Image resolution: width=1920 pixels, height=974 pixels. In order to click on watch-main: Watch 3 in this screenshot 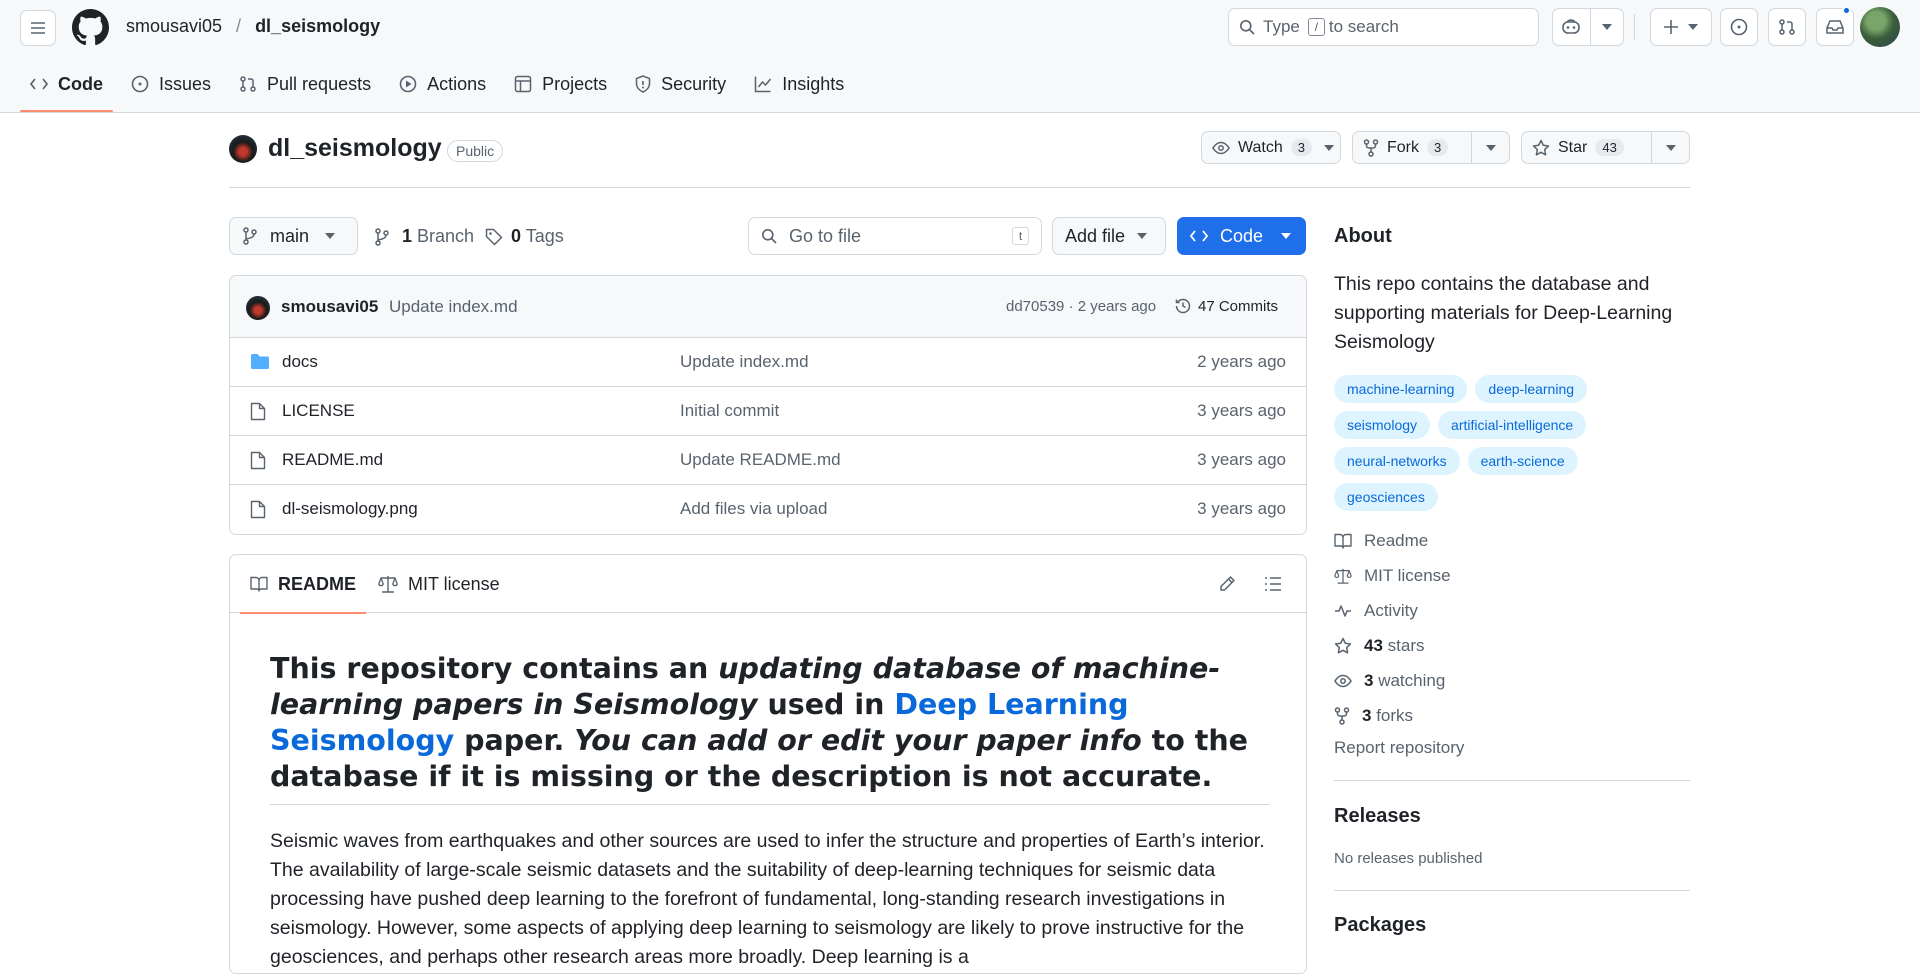, I will do `click(1262, 147)`.